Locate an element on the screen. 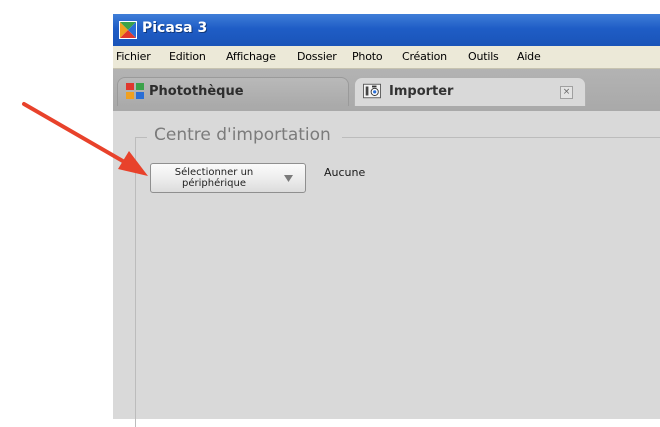 This screenshot has width=660, height=427. tab-label-phototheque: Photothèque is located at coordinates (196, 91).